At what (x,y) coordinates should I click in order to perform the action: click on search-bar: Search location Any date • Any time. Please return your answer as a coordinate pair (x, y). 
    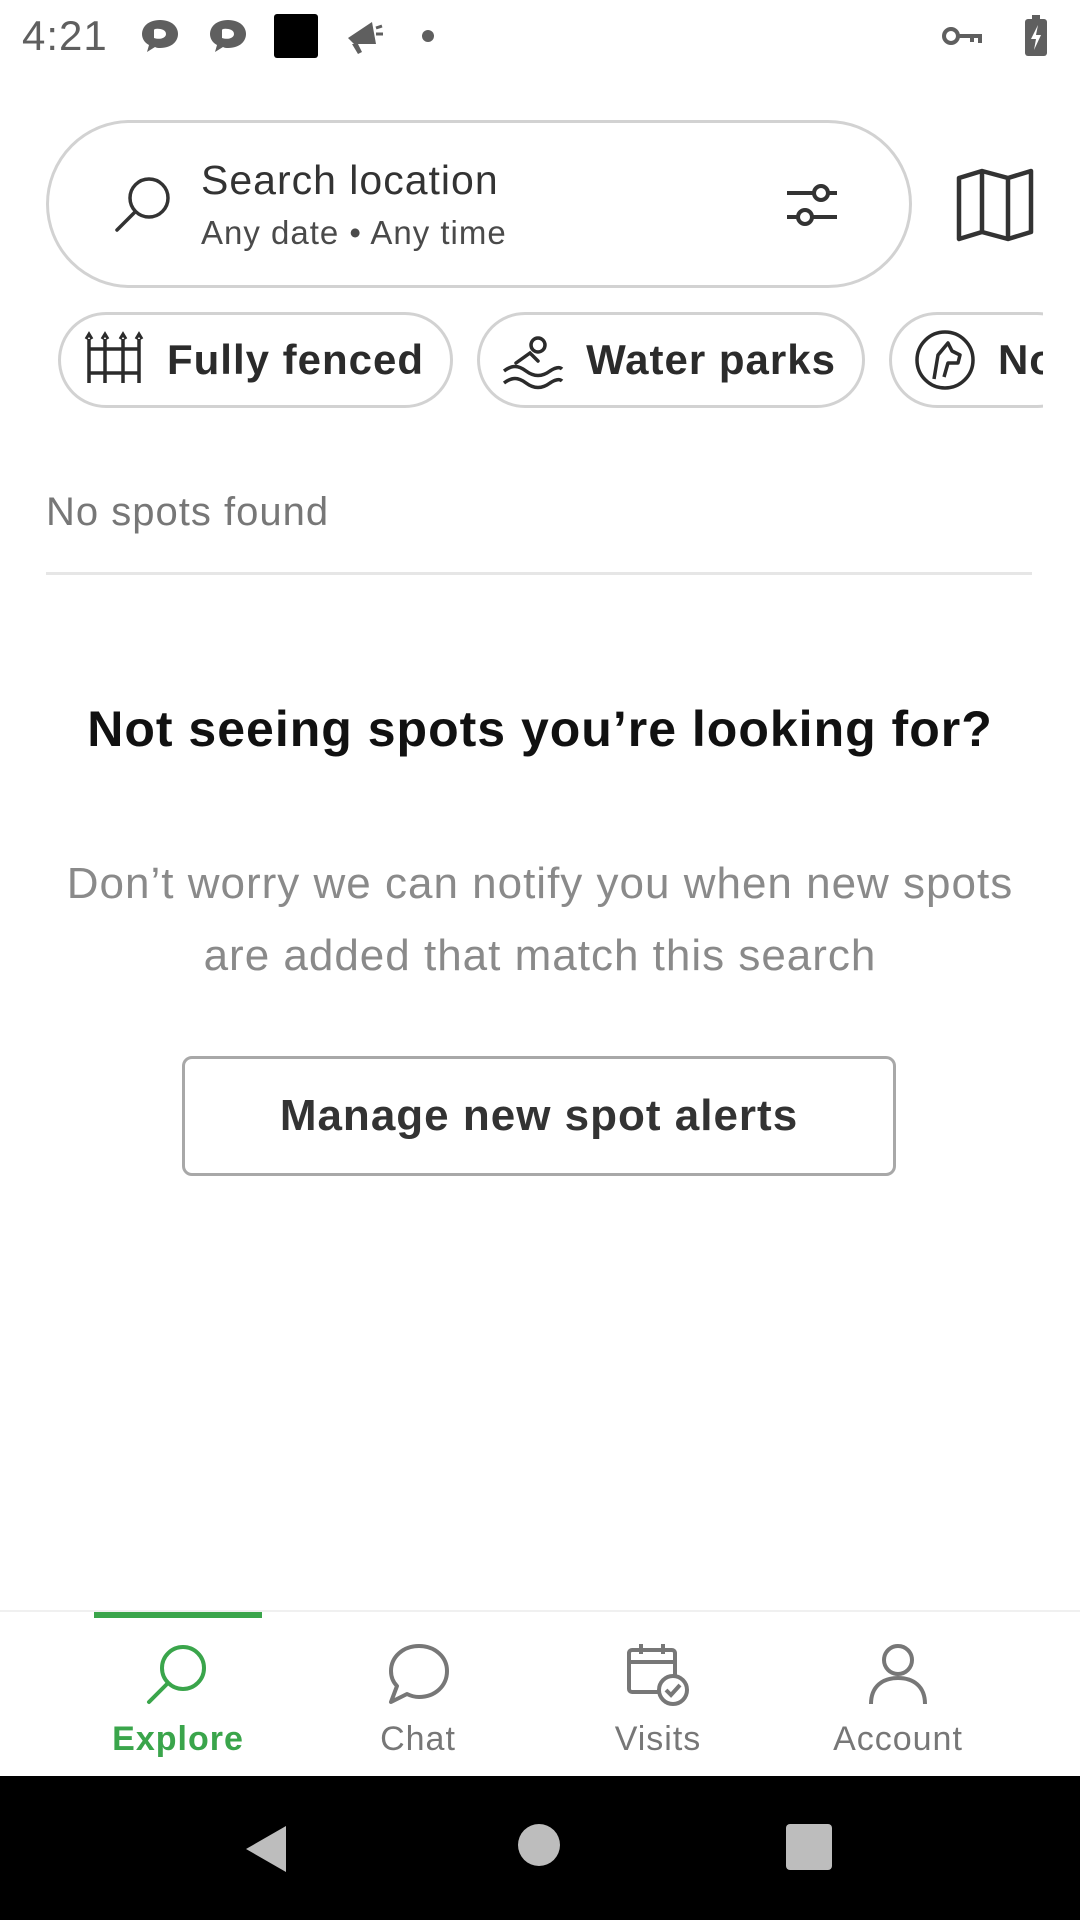
    Looking at the image, I should click on (479, 204).